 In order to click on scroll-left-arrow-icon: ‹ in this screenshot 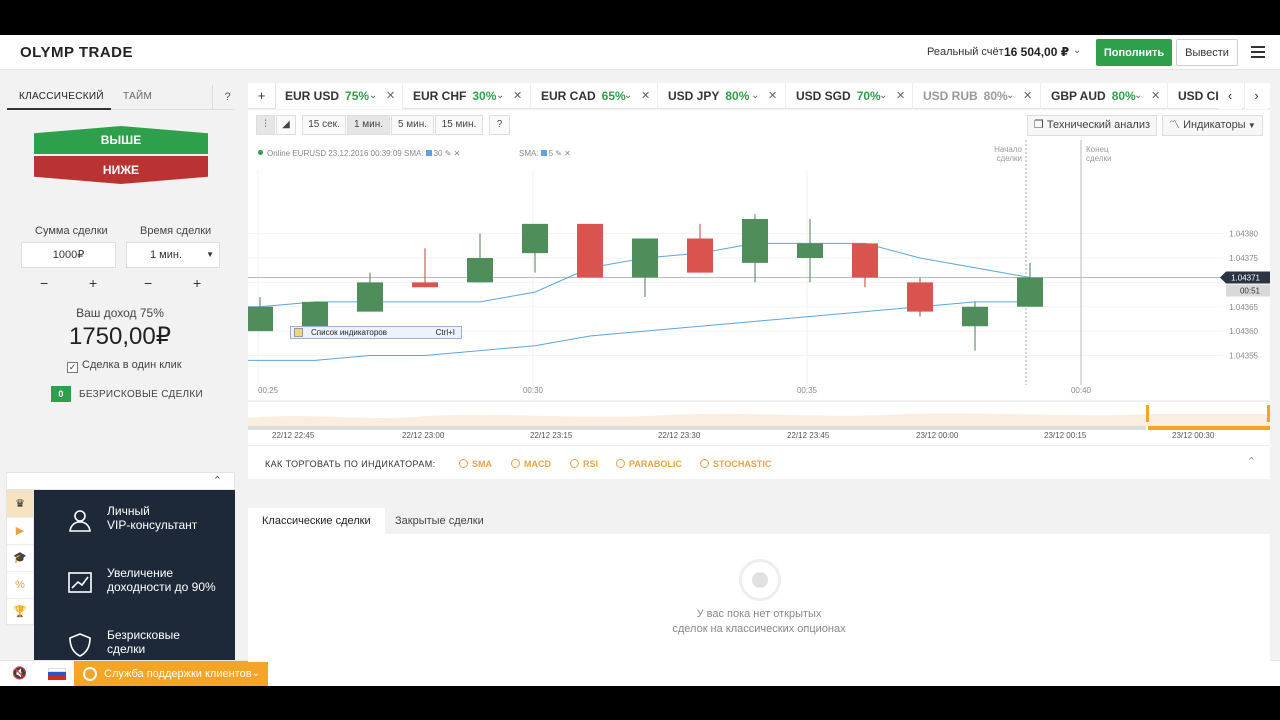, I will do `click(1230, 96)`.